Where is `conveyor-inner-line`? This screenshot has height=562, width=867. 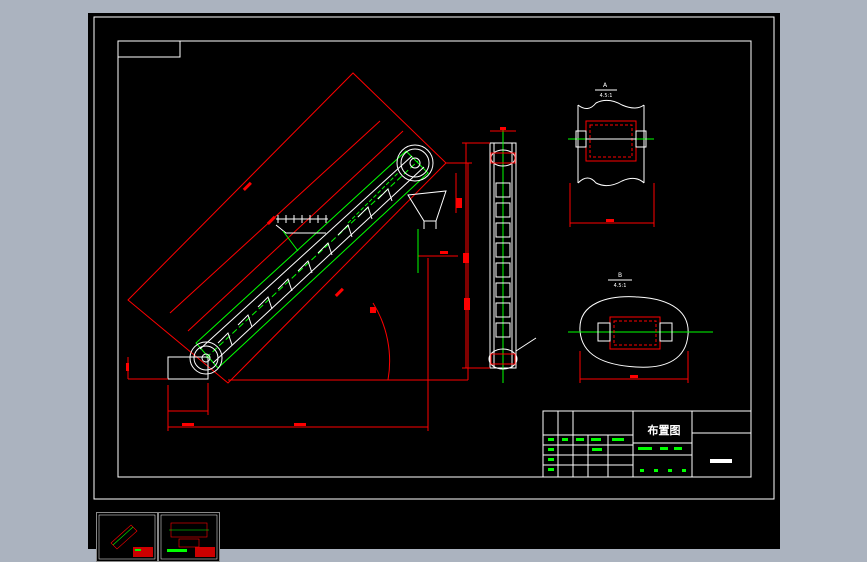 conveyor-inner-line is located at coordinates (306, 252).